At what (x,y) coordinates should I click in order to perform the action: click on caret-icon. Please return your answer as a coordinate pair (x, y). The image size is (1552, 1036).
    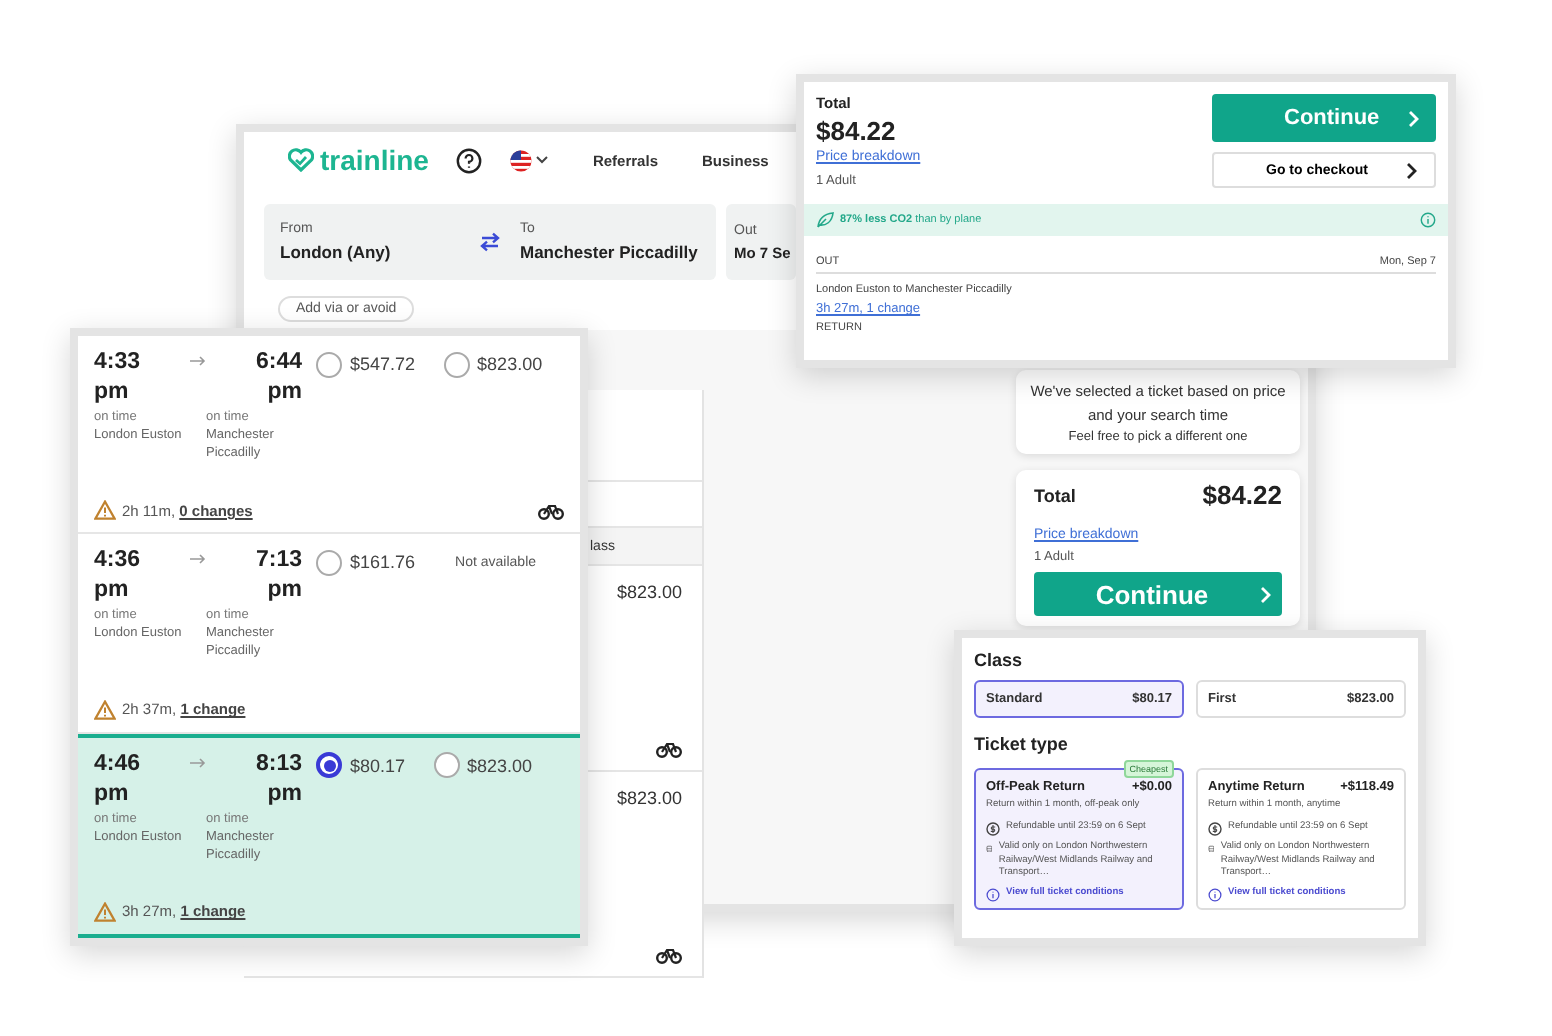
    Looking at the image, I should click on (542, 160).